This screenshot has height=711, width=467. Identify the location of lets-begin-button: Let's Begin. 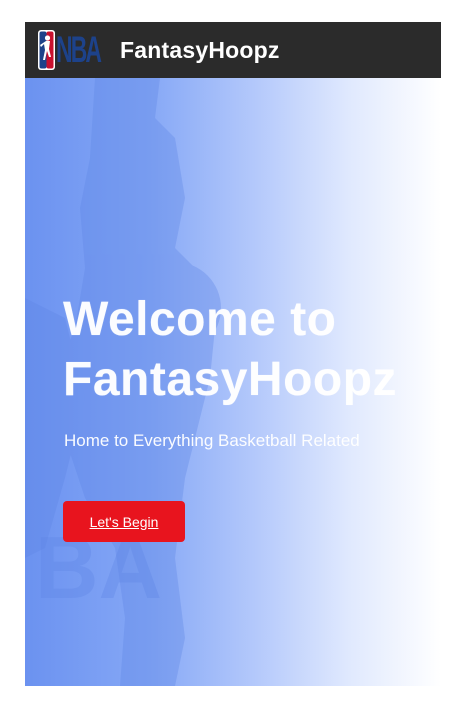
(124, 521).